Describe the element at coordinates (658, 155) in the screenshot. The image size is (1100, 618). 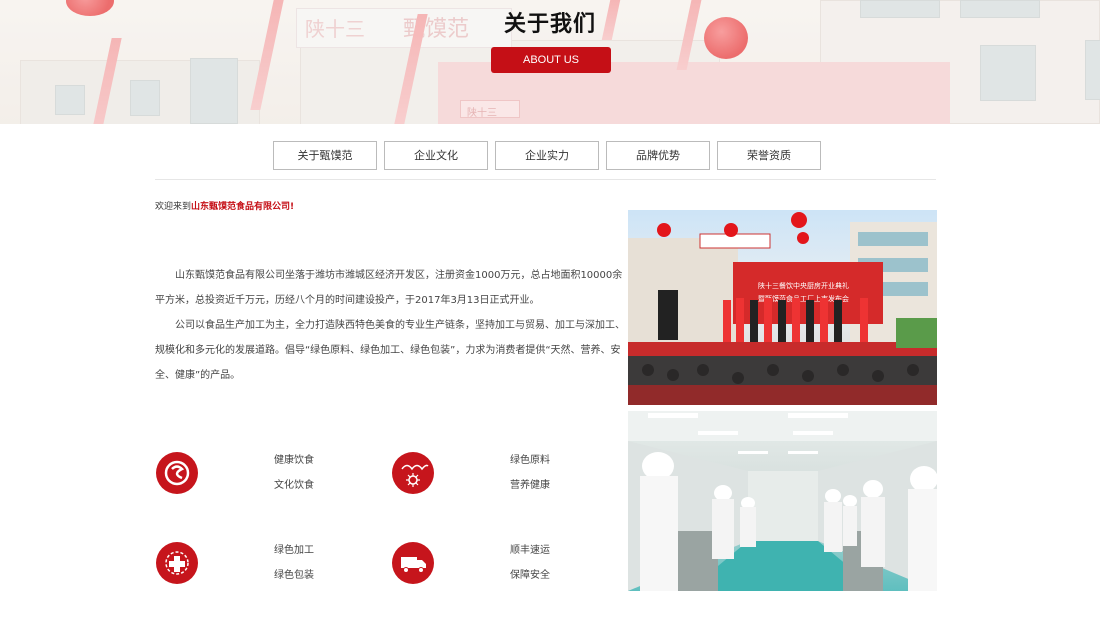
I see `tab-brand-advantage: 品牌优势` at that location.